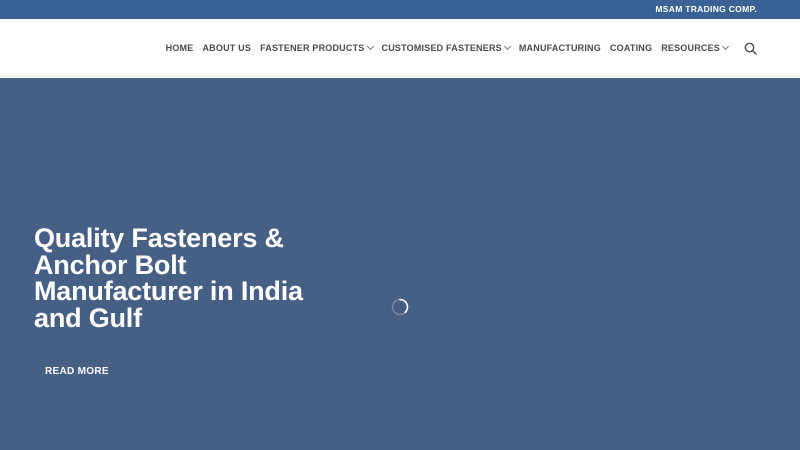 This screenshot has width=800, height=450. I want to click on nav-item-label: MANUFACTURING, so click(559, 48).